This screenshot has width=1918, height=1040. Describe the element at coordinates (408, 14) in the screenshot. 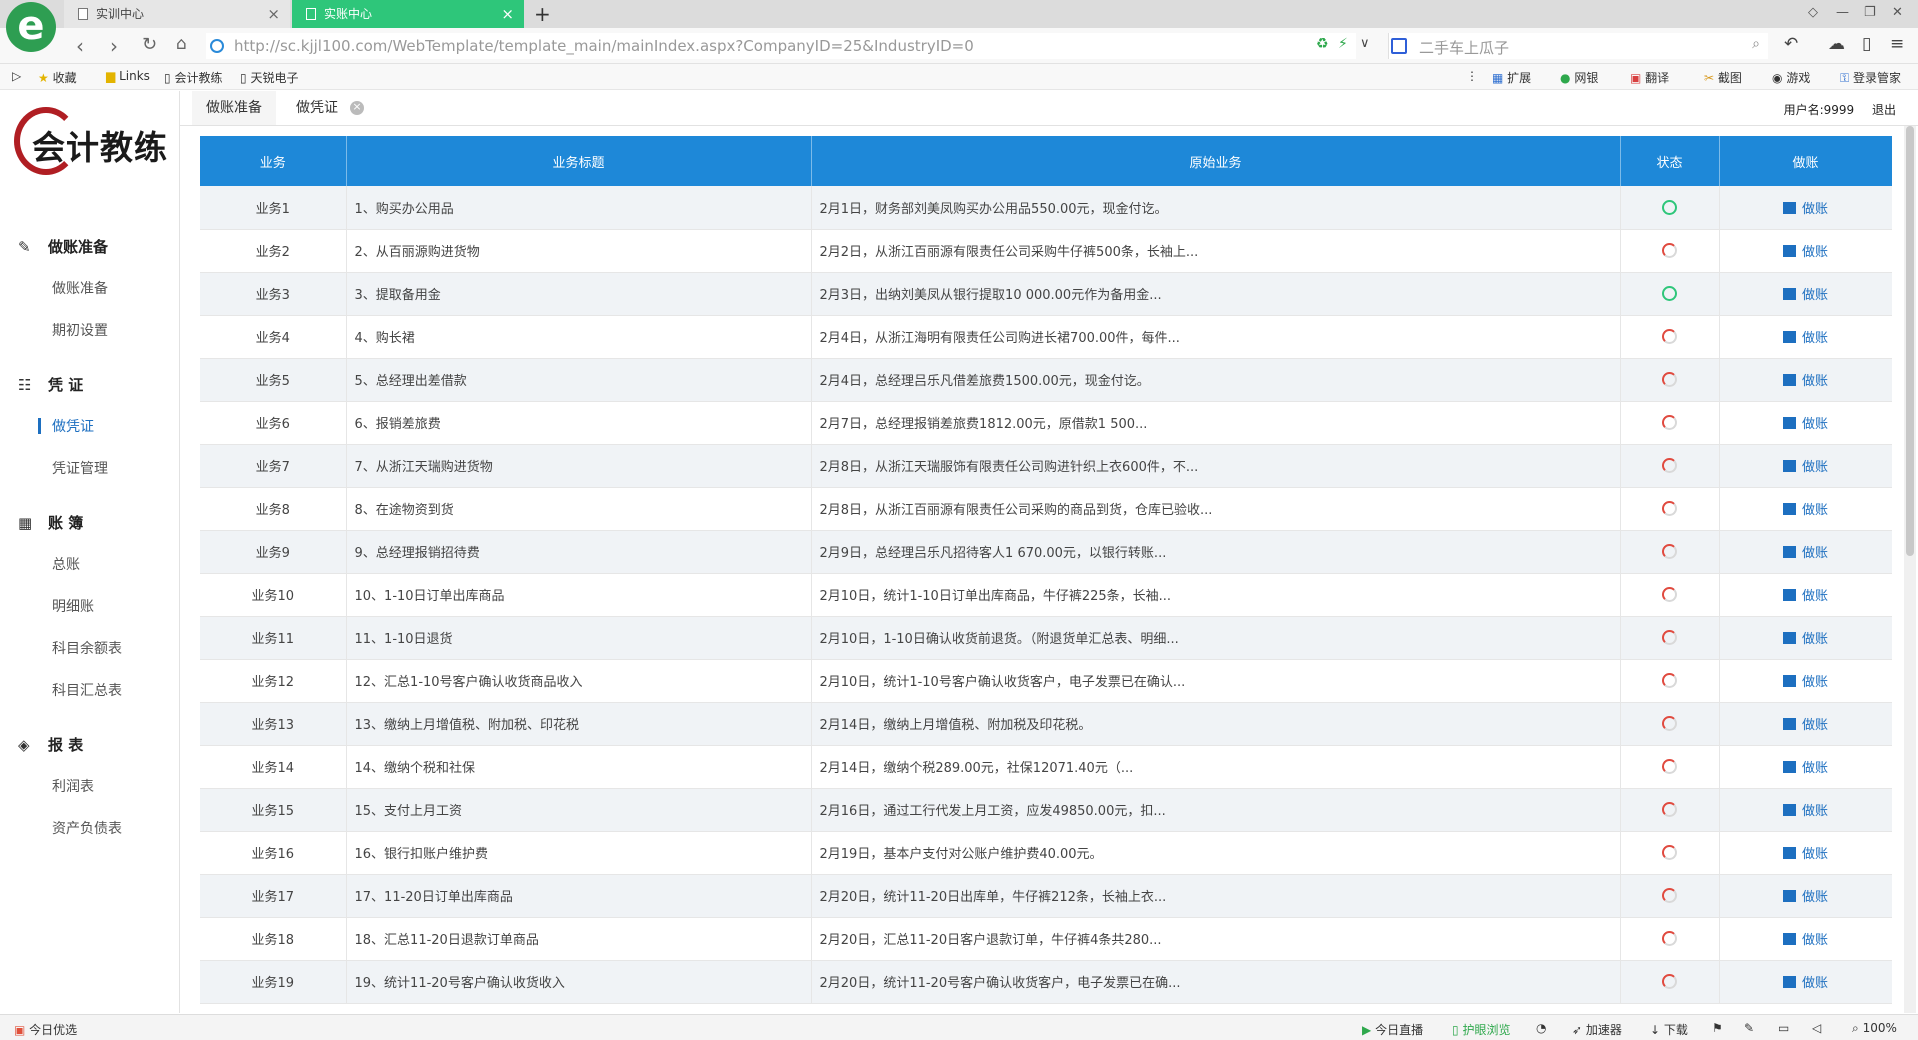

I see `browser-tab-2: 实账中心 ×` at that location.